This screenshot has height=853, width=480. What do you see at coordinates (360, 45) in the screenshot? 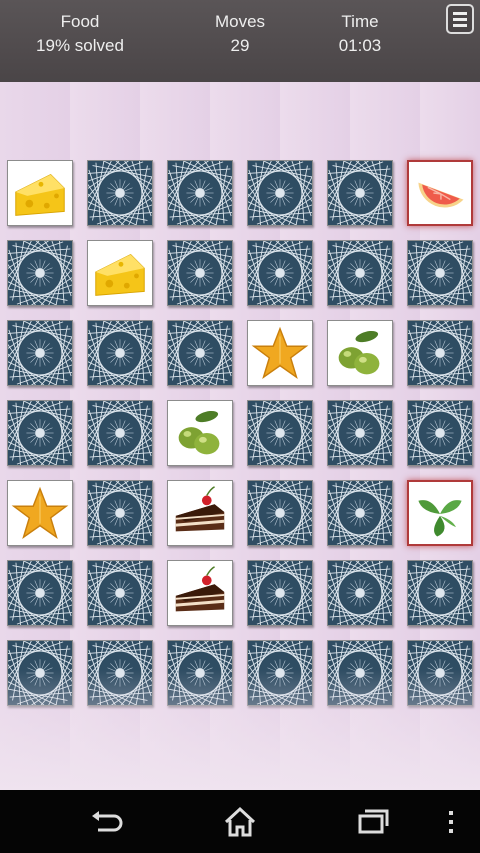
I see `time-value: 01:03` at bounding box center [360, 45].